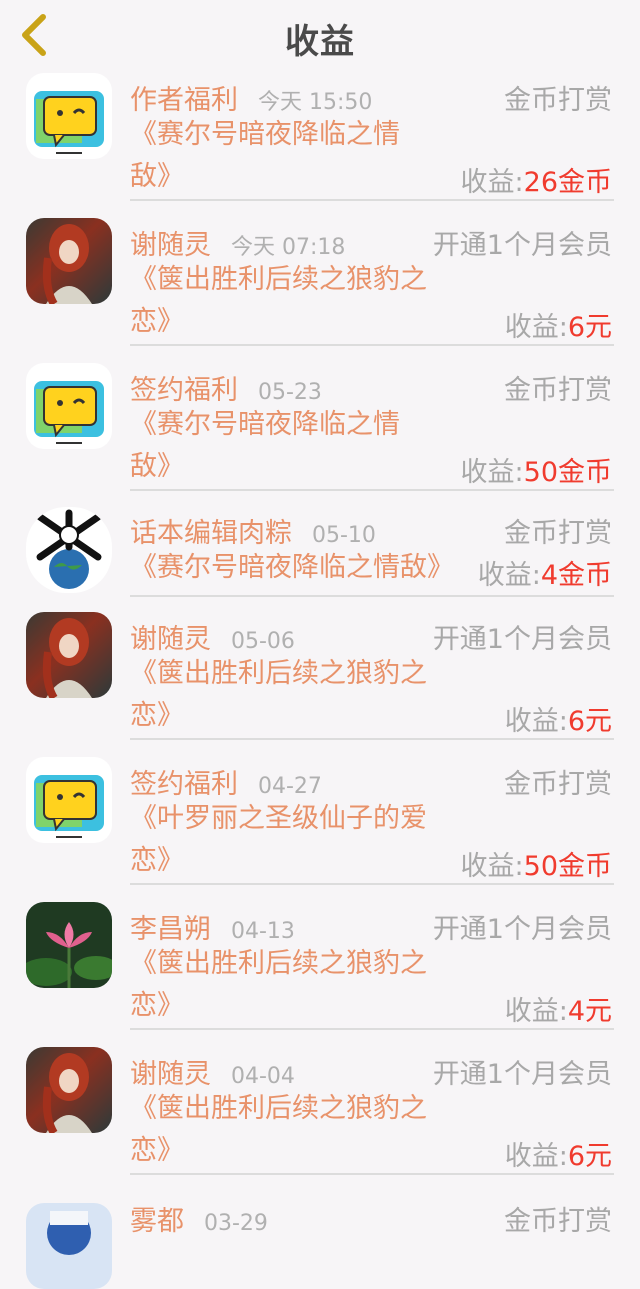 Image resolution: width=640 pixels, height=1289 pixels. I want to click on author-name: 作者福利, so click(184, 97).